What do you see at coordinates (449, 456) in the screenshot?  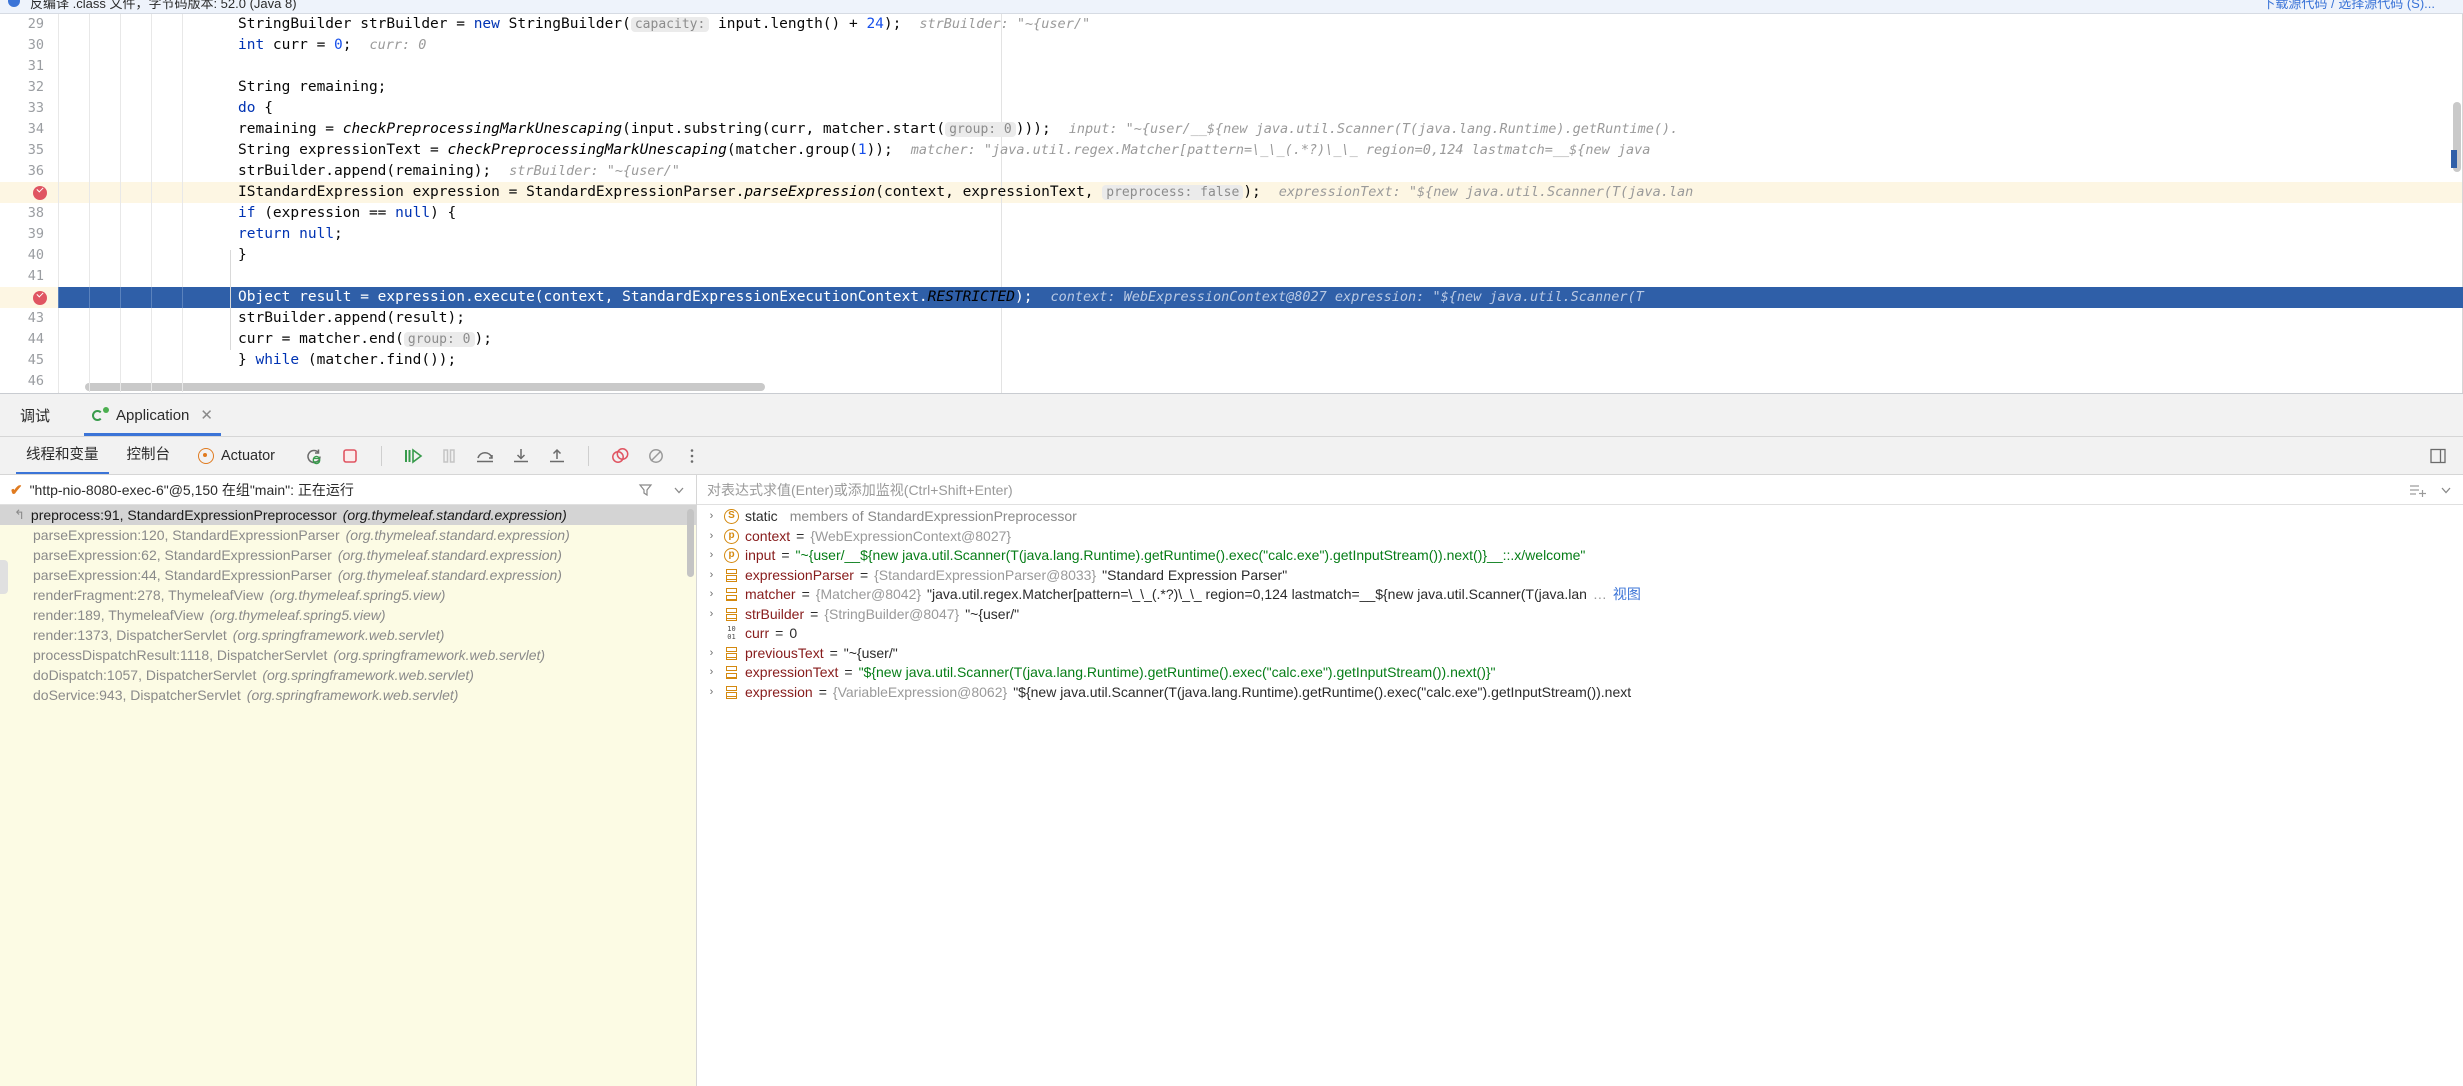 I see `pause-program-icon` at bounding box center [449, 456].